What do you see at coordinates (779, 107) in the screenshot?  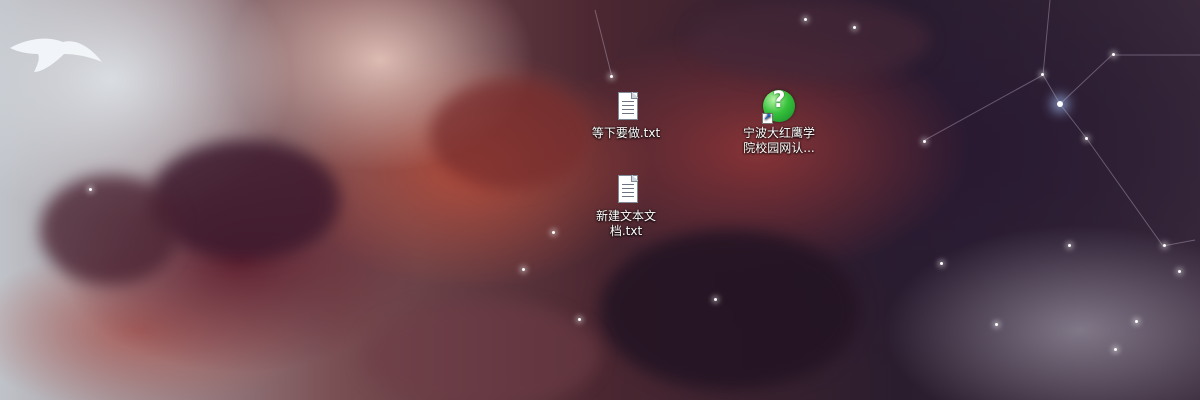 I see `globe-question-icon: ? ↗` at bounding box center [779, 107].